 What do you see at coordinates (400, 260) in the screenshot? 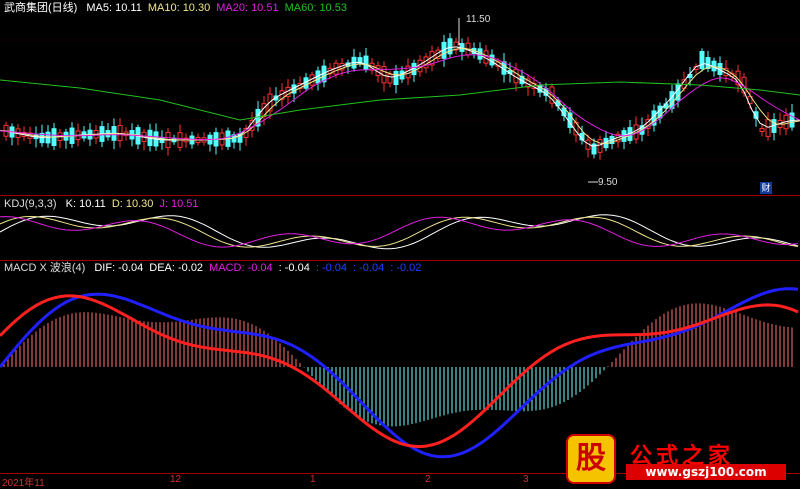
I see `panel-divider-macd` at bounding box center [400, 260].